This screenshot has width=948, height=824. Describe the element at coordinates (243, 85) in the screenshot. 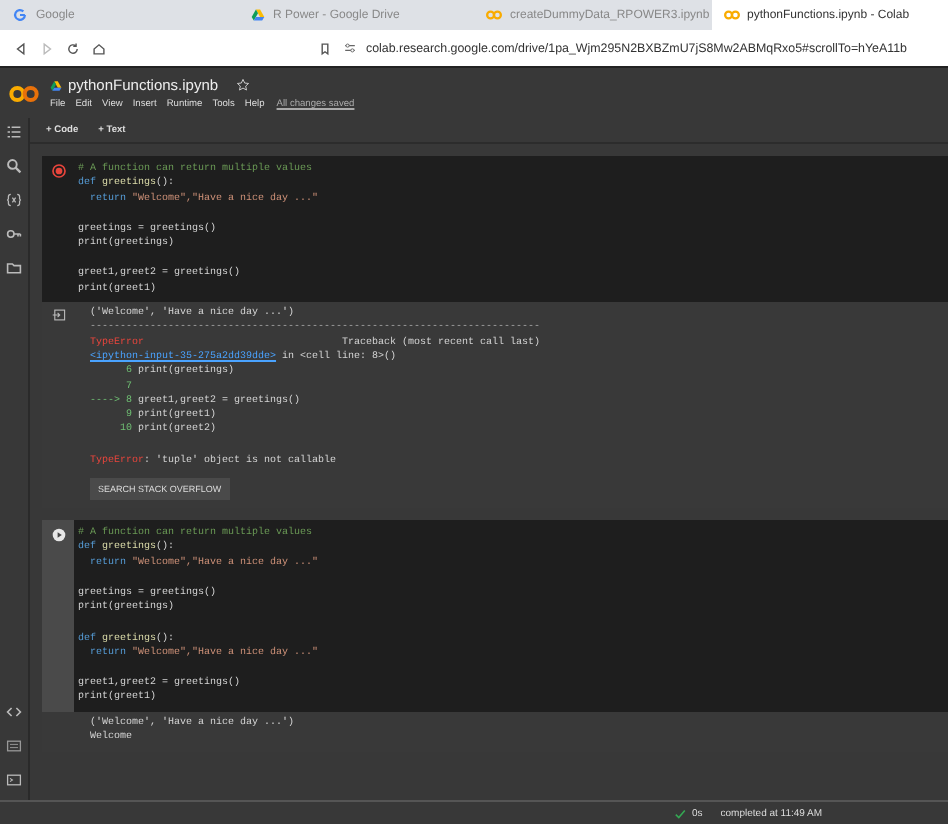

I see `star-icon` at that location.